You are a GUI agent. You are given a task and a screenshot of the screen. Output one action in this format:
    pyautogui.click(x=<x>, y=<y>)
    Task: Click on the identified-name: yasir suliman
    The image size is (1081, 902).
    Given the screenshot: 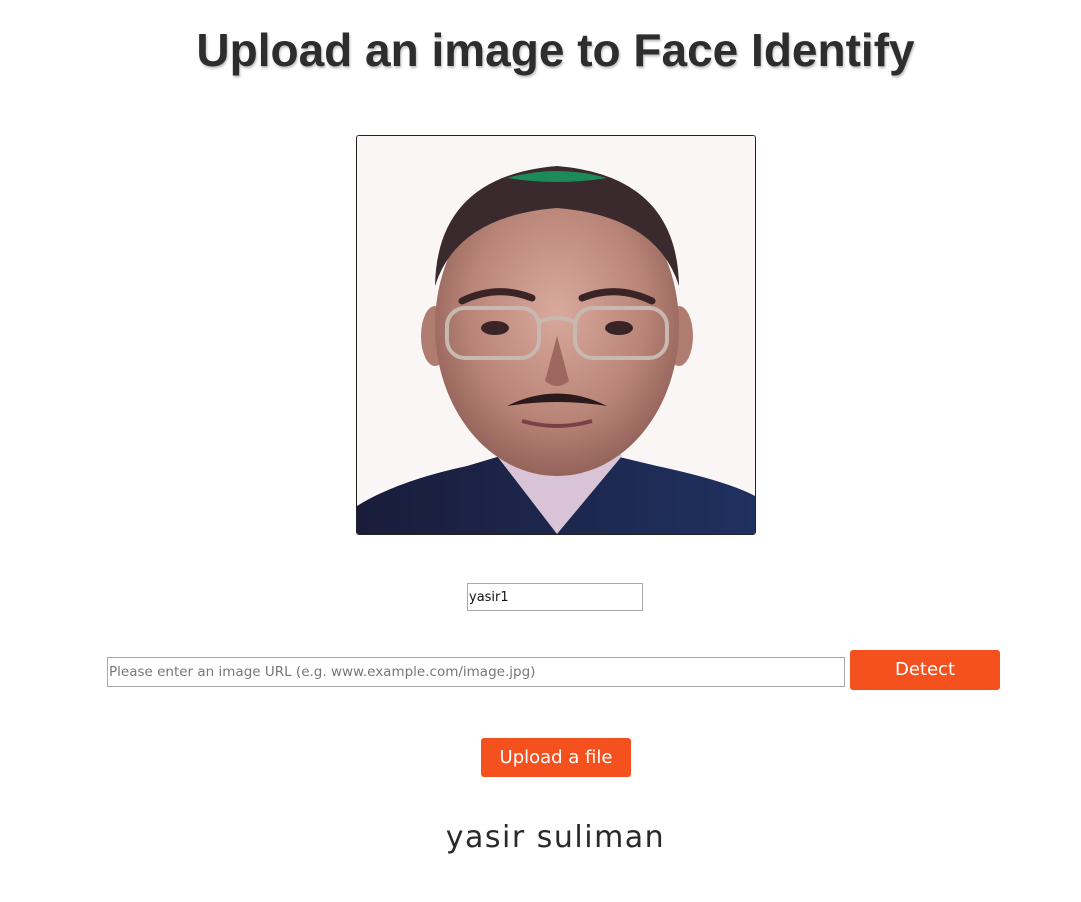 What is the action you would take?
    pyautogui.click(x=555, y=837)
    